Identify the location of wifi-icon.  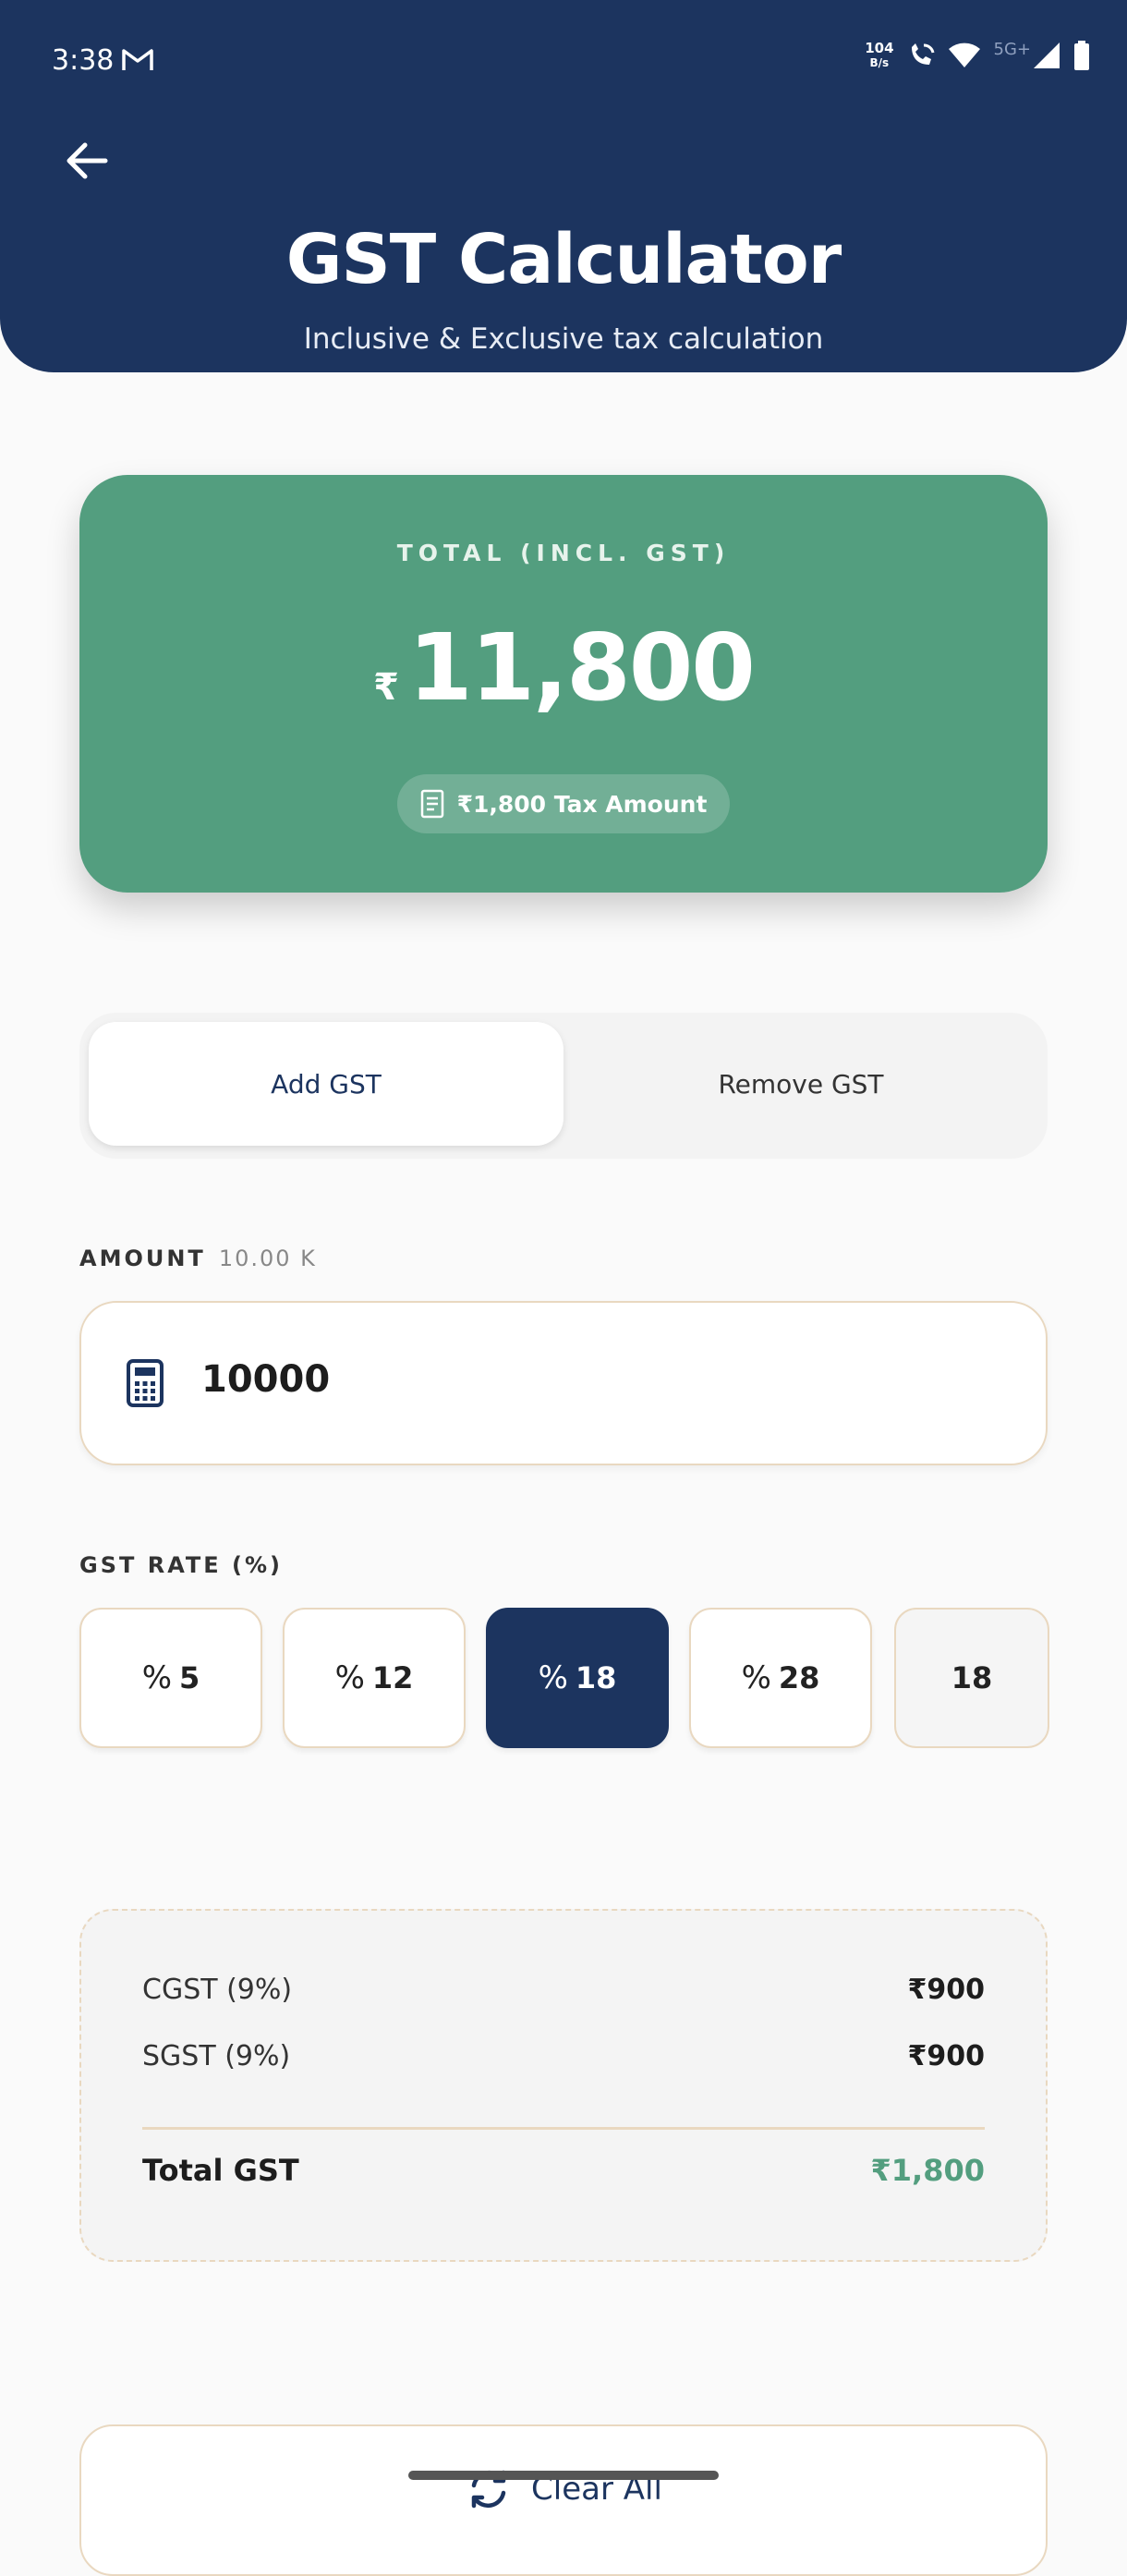
(964, 55).